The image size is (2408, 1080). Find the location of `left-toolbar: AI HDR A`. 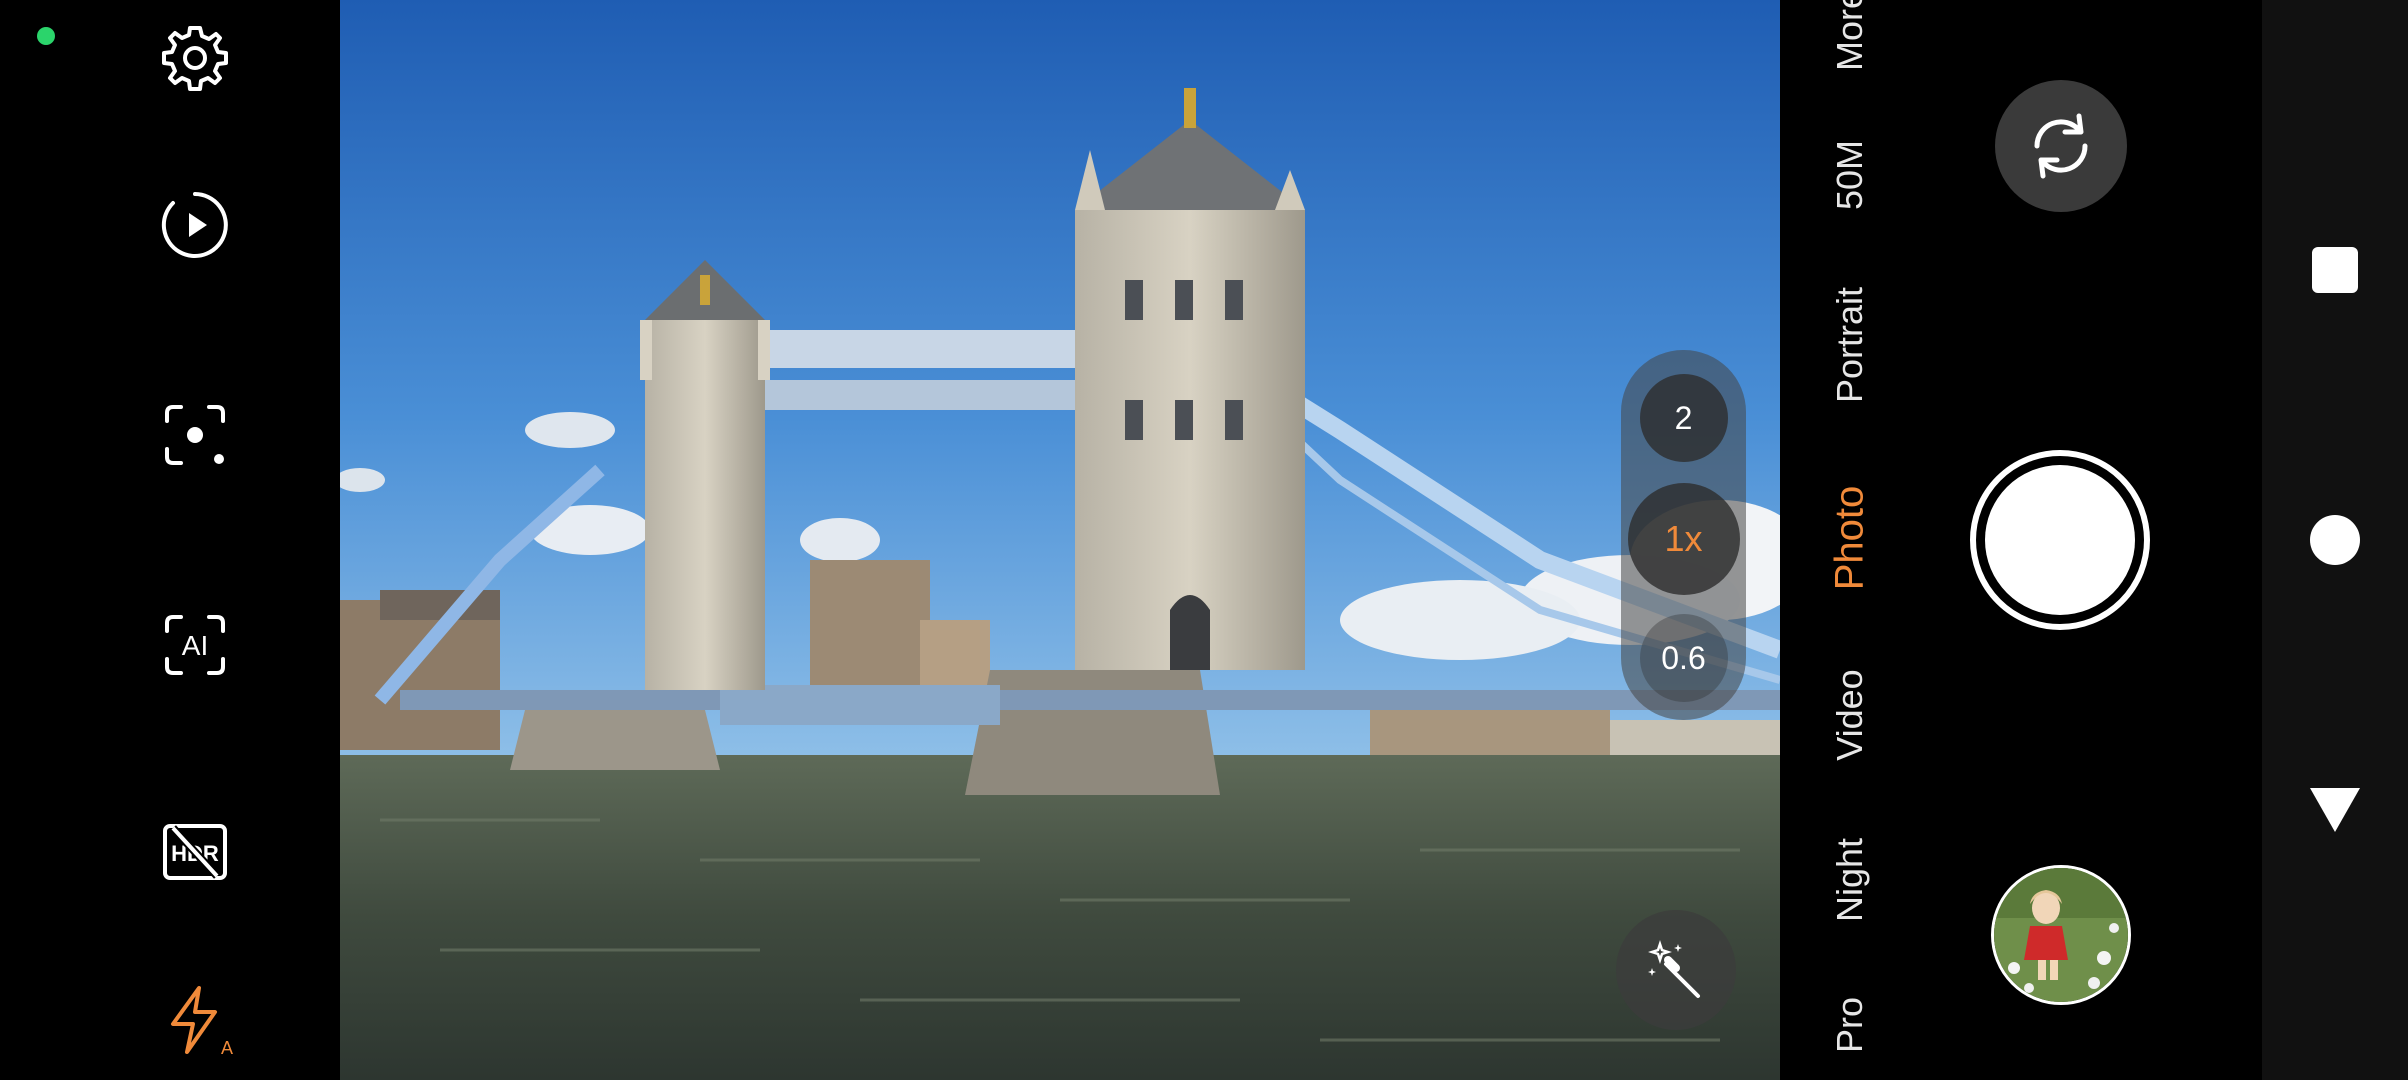

left-toolbar: AI HDR A is located at coordinates (170, 540).